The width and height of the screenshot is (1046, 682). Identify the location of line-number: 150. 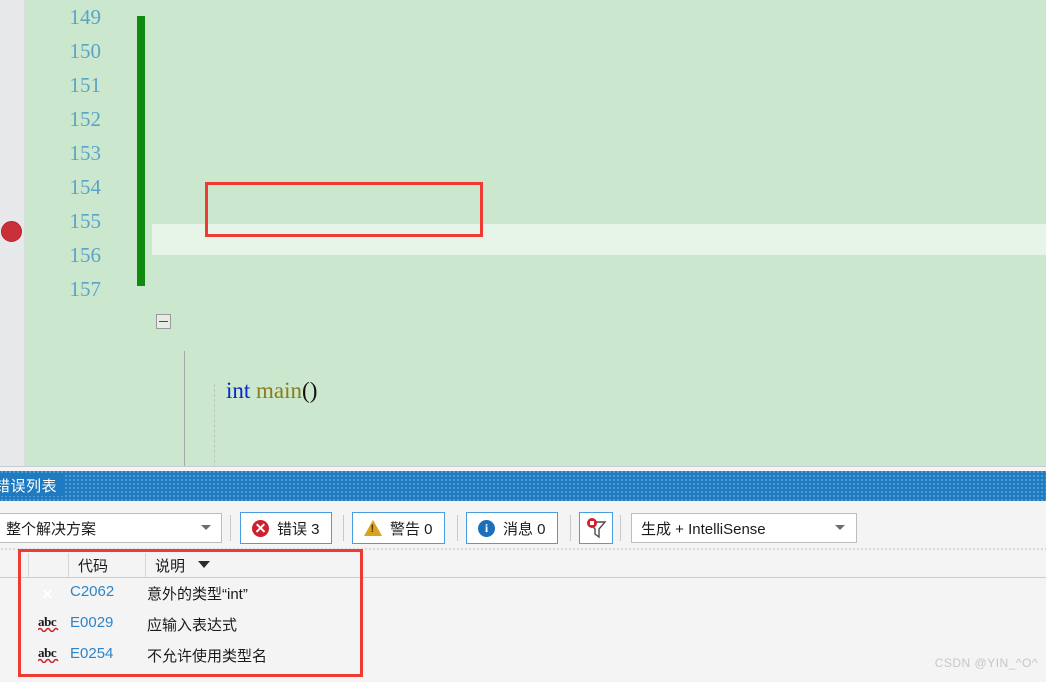
(85, 51).